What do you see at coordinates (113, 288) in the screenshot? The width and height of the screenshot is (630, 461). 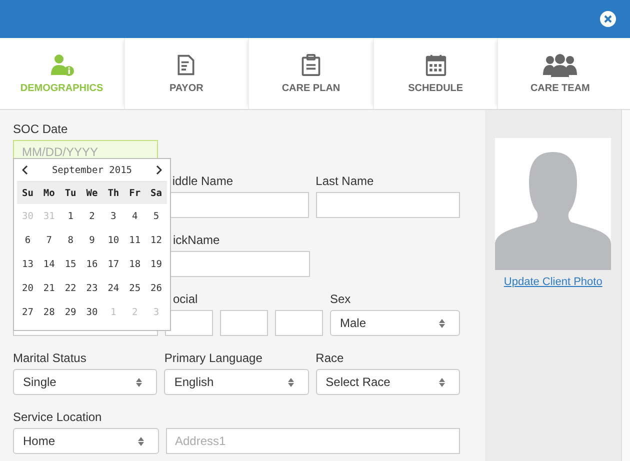 I see `calendar-day: 24` at bounding box center [113, 288].